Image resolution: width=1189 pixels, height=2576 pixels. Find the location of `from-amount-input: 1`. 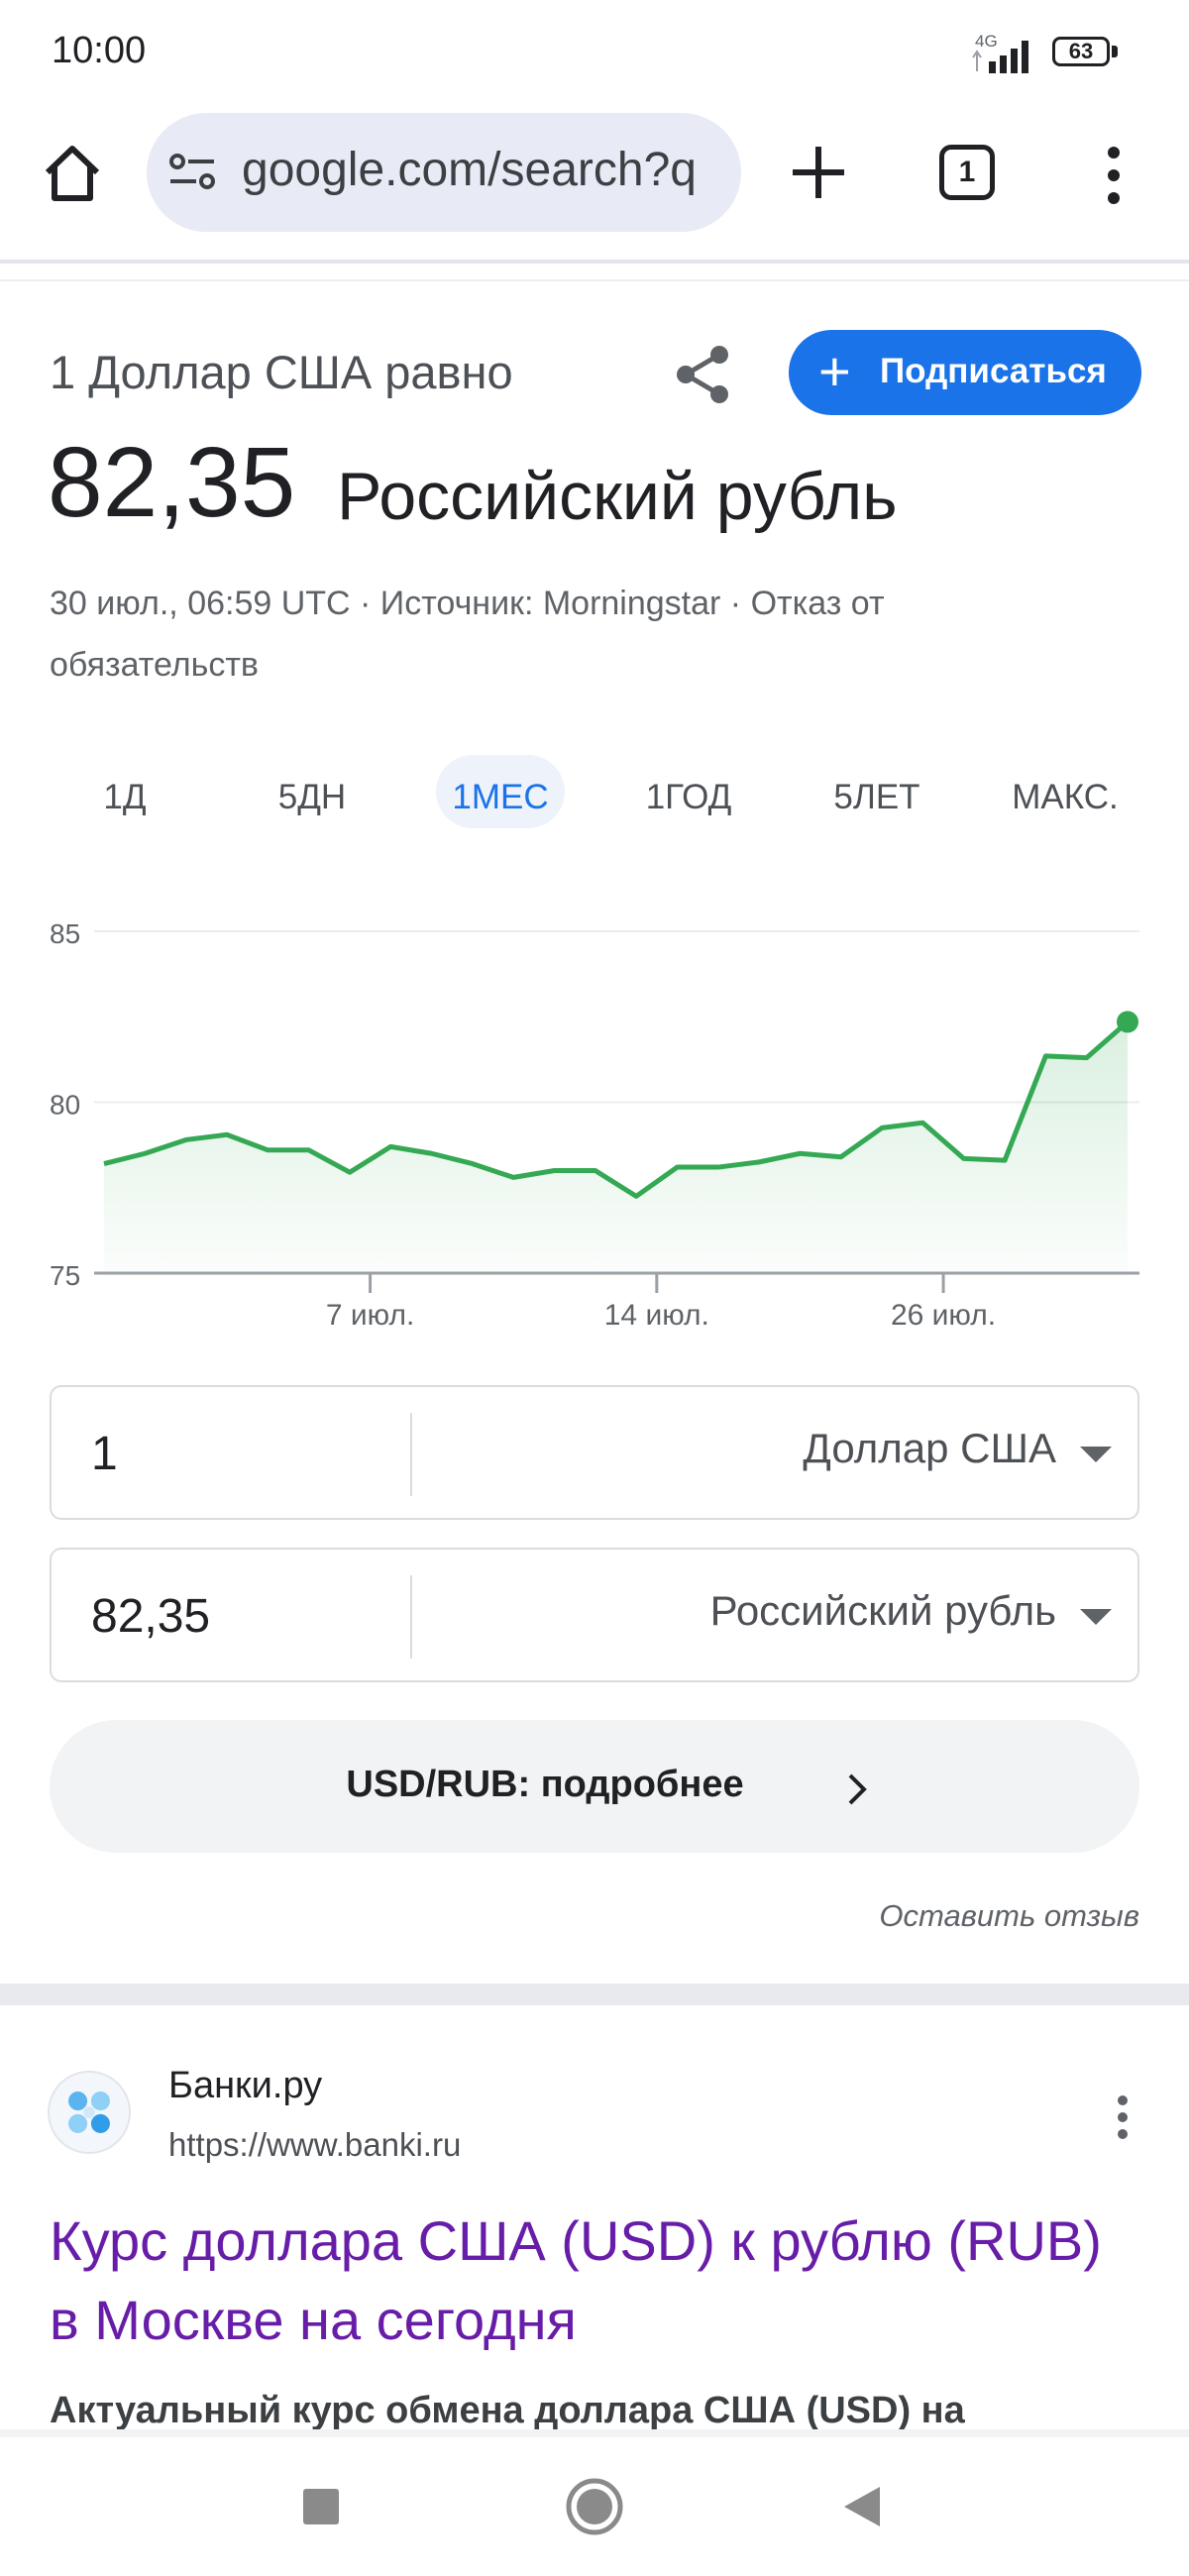

from-amount-input: 1 is located at coordinates (105, 1454).